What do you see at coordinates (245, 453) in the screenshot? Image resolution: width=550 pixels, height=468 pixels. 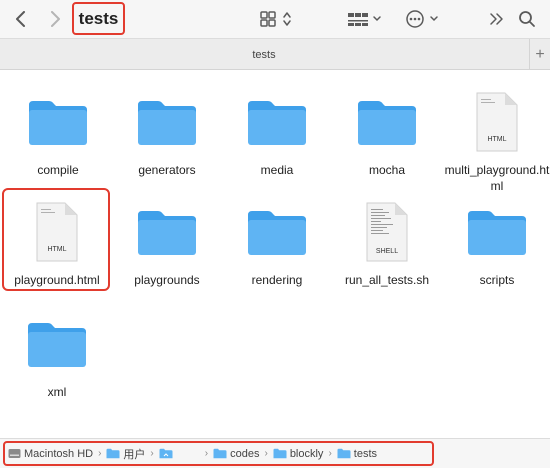 I see `path-label: codes` at bounding box center [245, 453].